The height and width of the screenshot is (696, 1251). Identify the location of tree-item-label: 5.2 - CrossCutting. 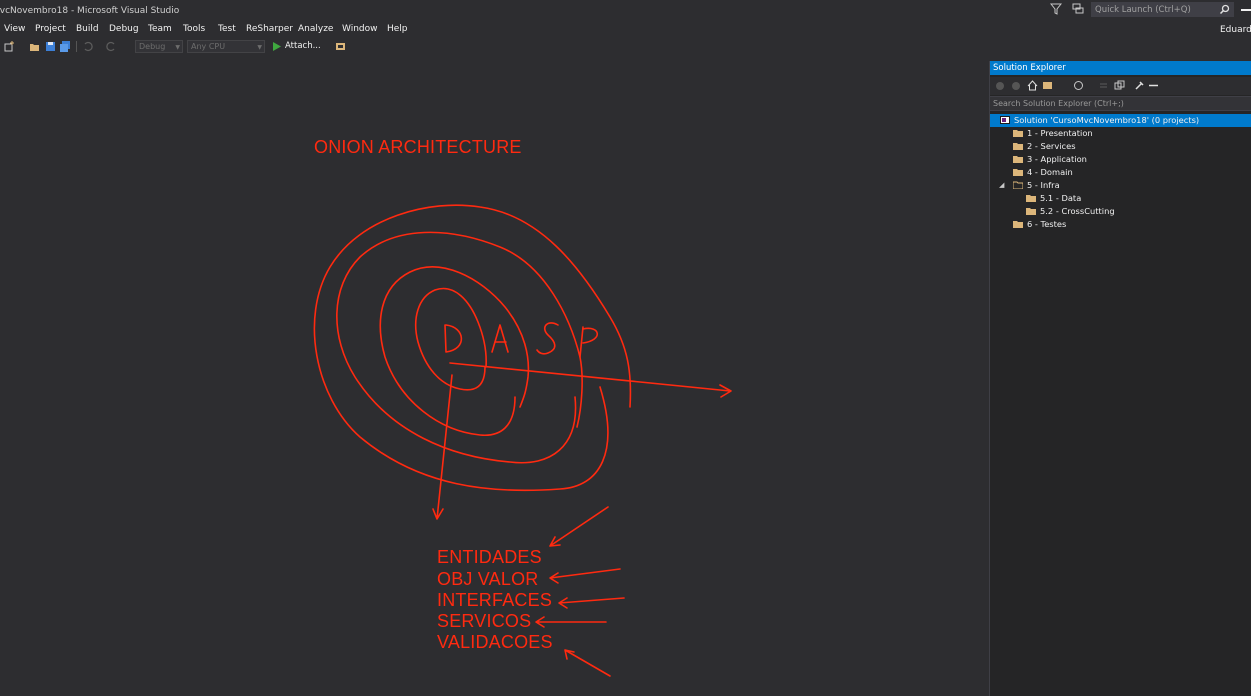
(1077, 211).